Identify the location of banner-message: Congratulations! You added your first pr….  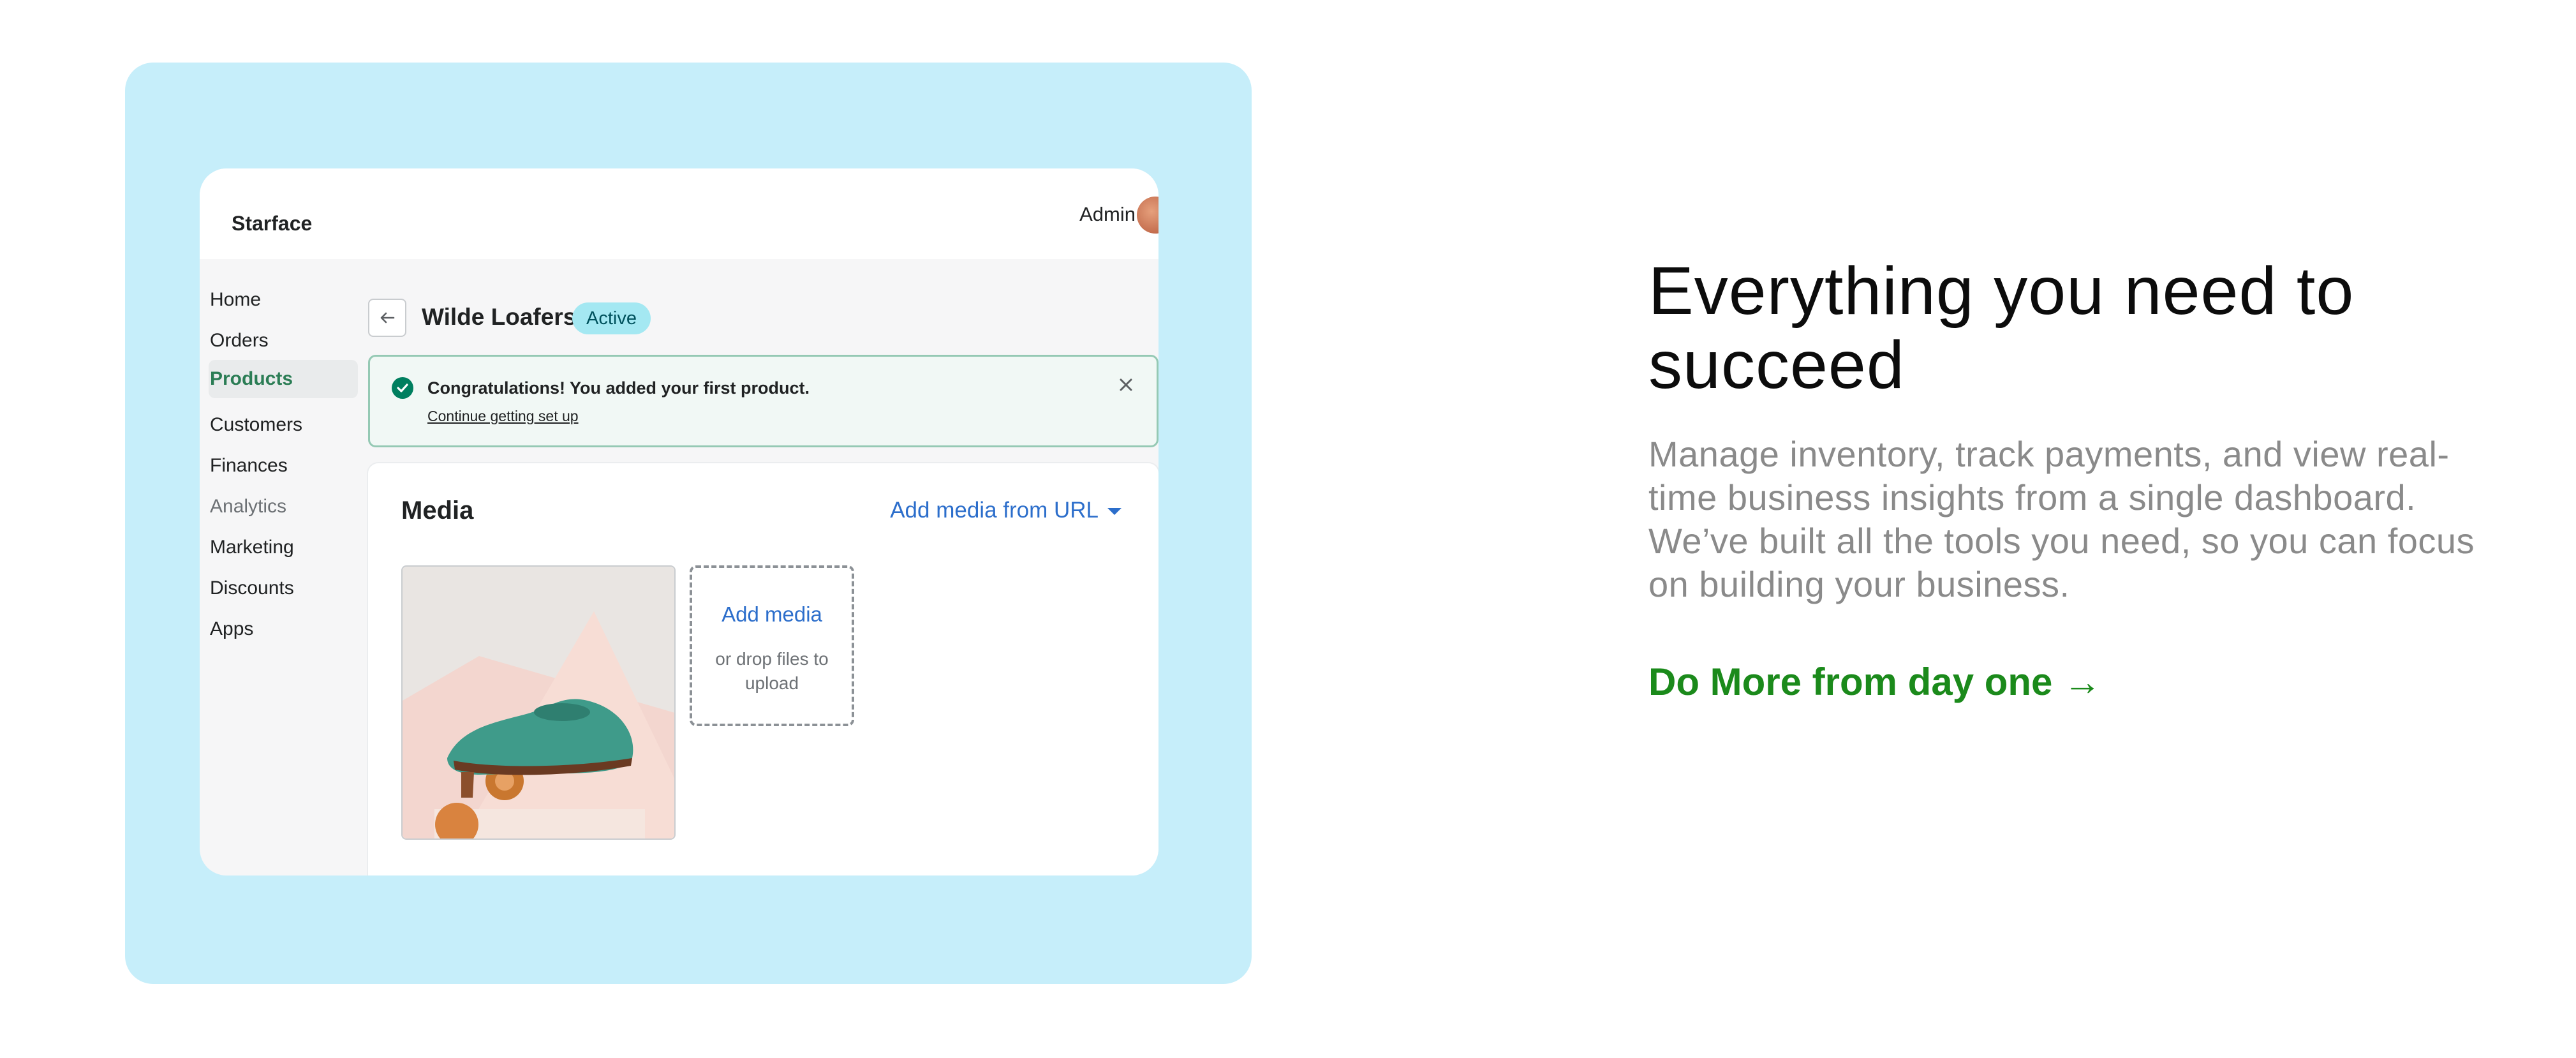
(618, 388).